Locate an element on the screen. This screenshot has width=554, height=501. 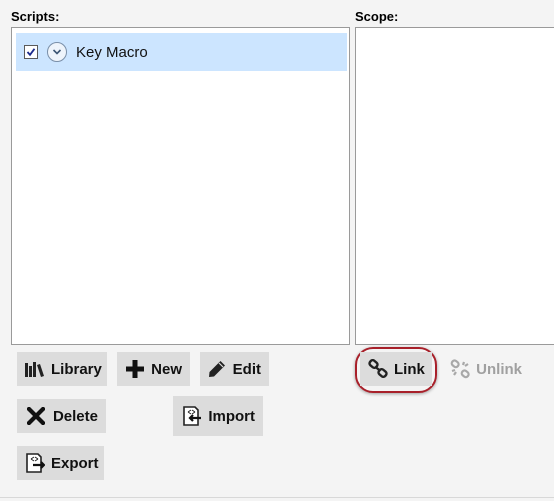
export-button: Export is located at coordinates (60, 463).